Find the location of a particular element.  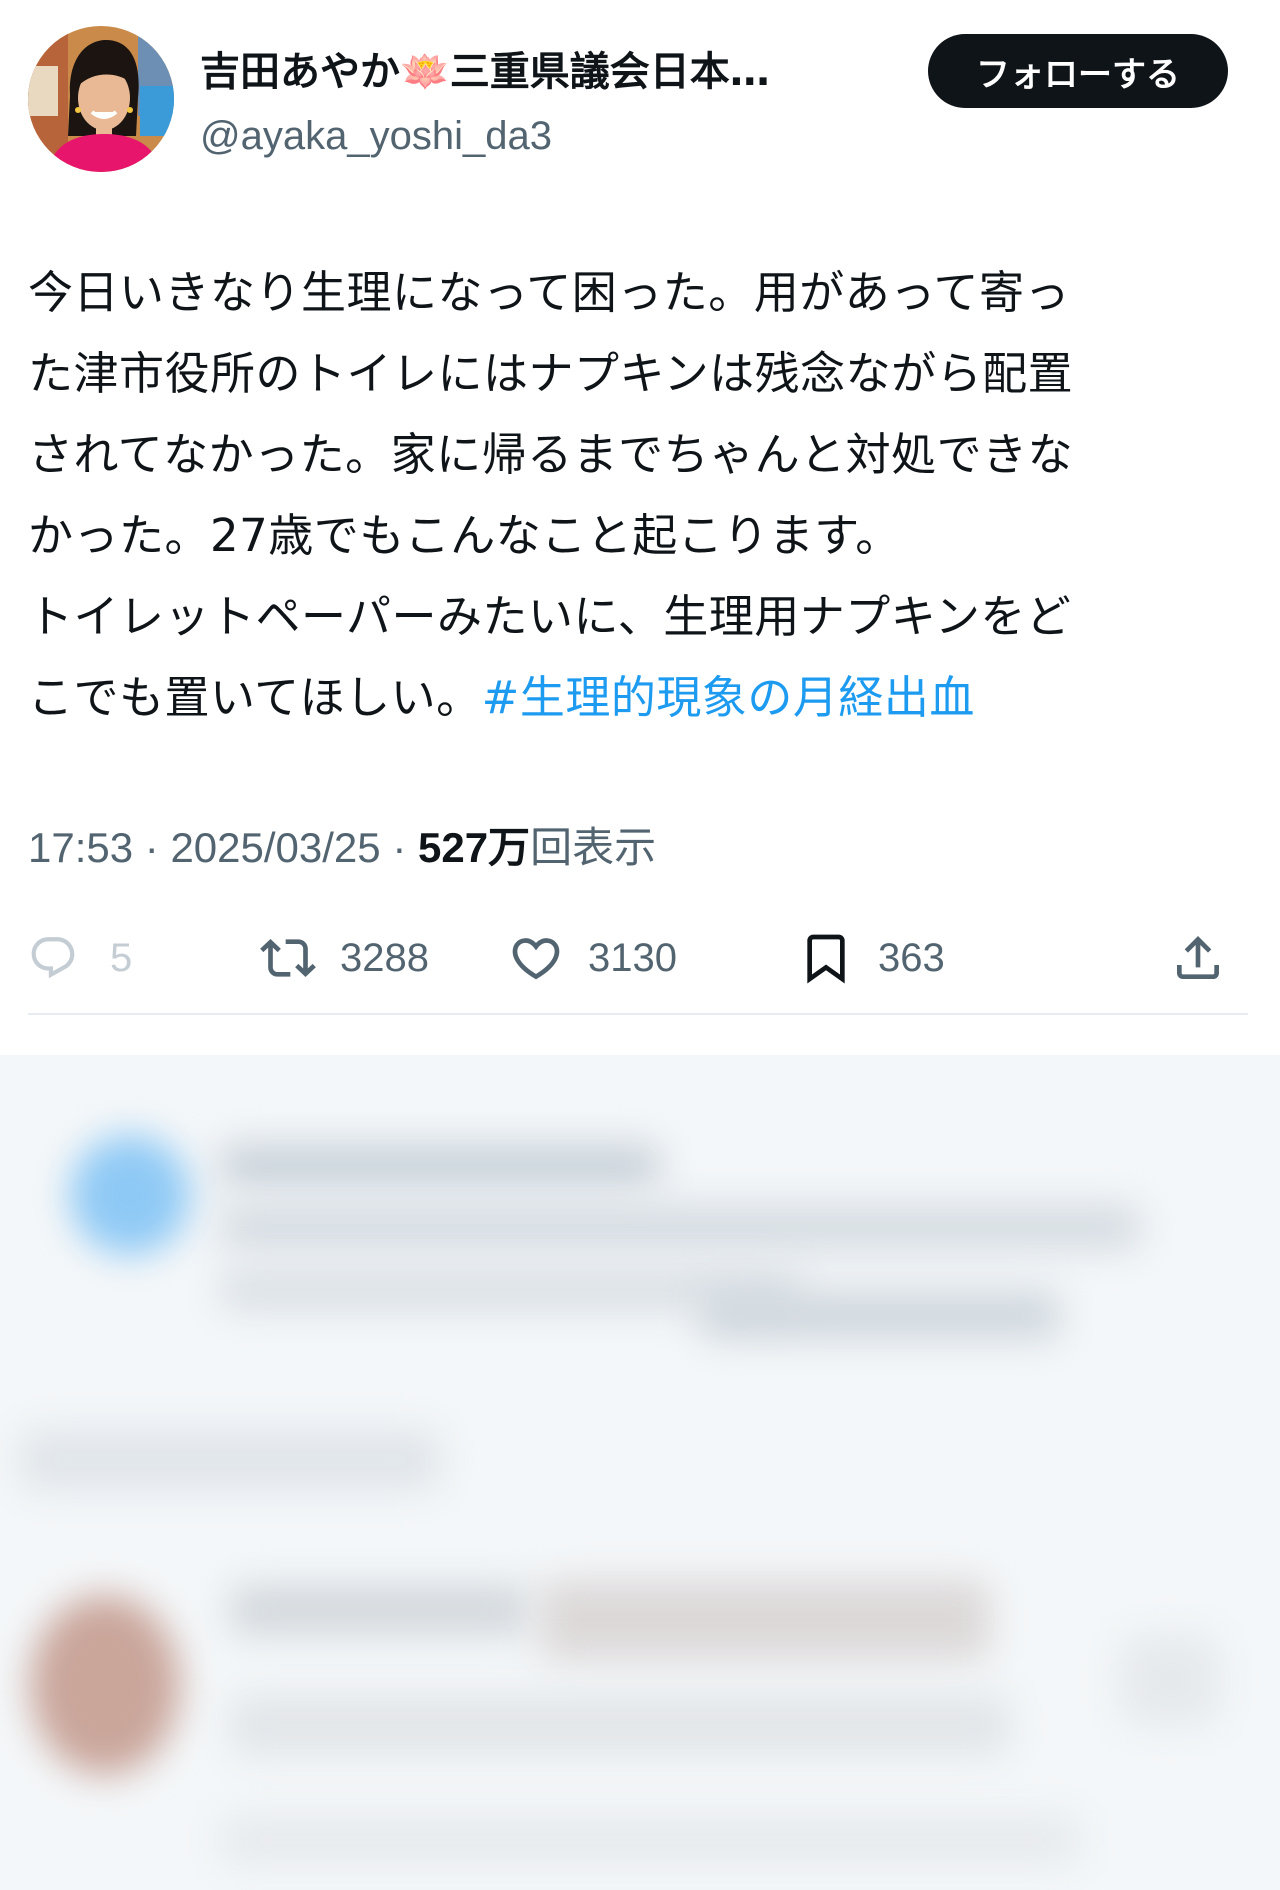

tweet-meta: 17:53 · 2025/03/25 · 527万回表示 is located at coordinates (342, 848).